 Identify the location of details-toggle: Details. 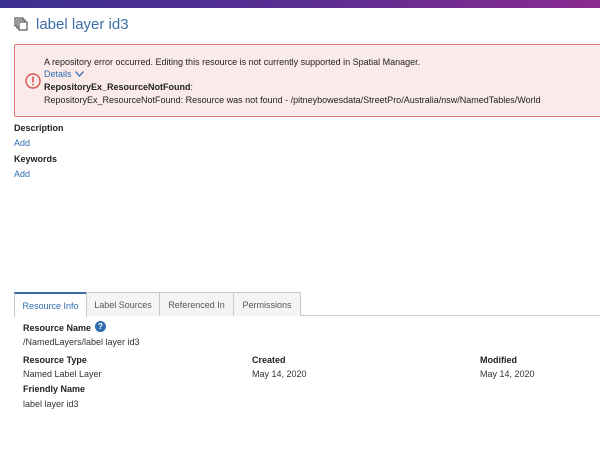
(64, 74).